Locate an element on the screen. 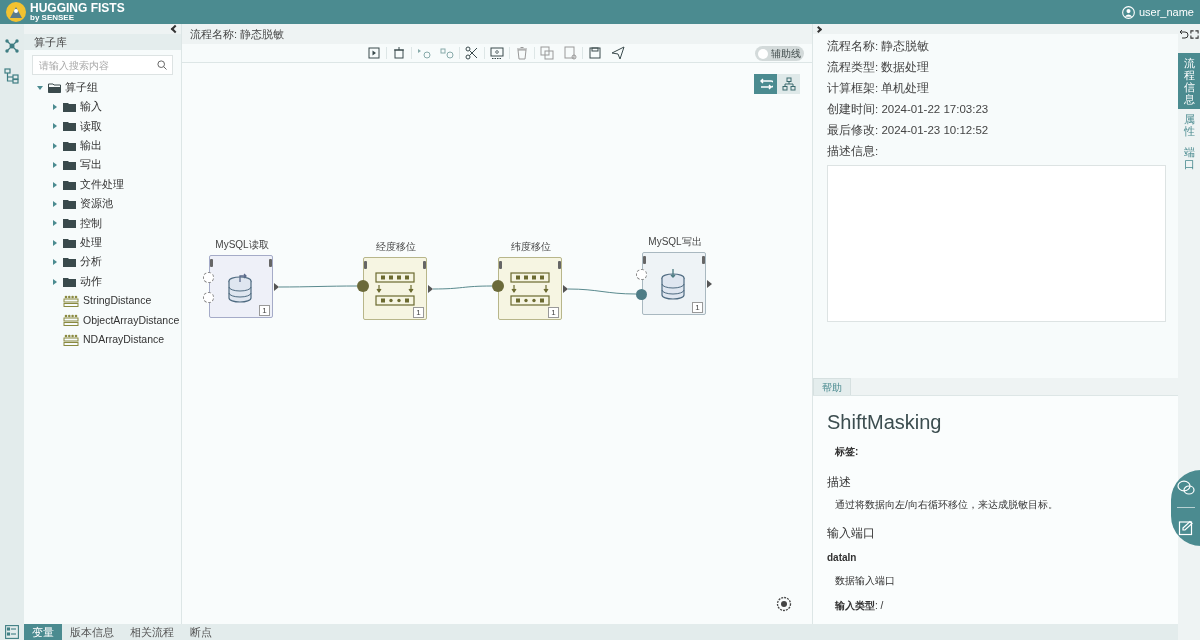 This screenshot has height=640, width=1200. graph-nodes-icon is located at coordinates (12, 46).